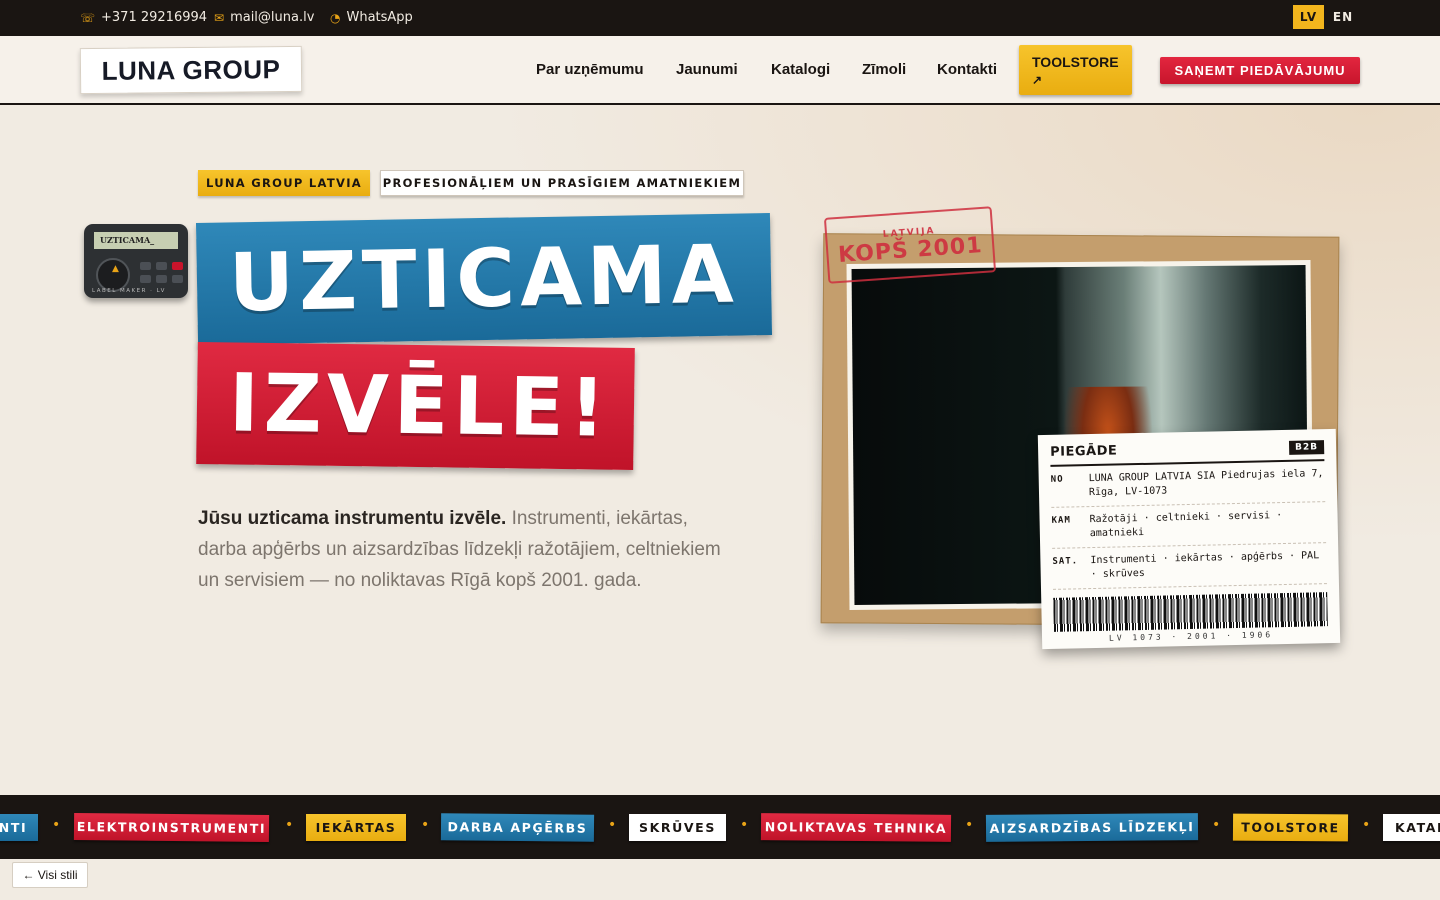 The width and height of the screenshot is (1440, 900). Describe the element at coordinates (884, 69) in the screenshot. I see `nav-brands: Zīmoli` at that location.